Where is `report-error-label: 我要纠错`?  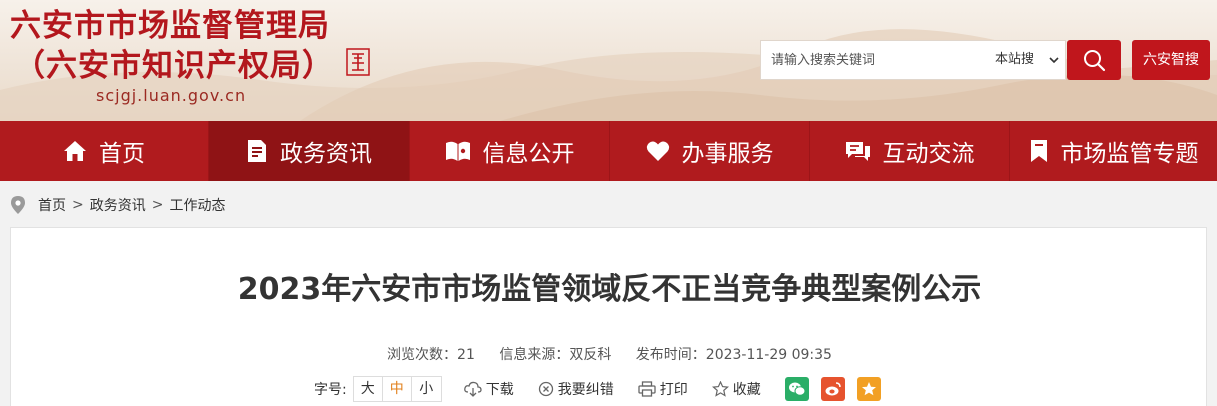 report-error-label: 我要纠错 is located at coordinates (585, 390).